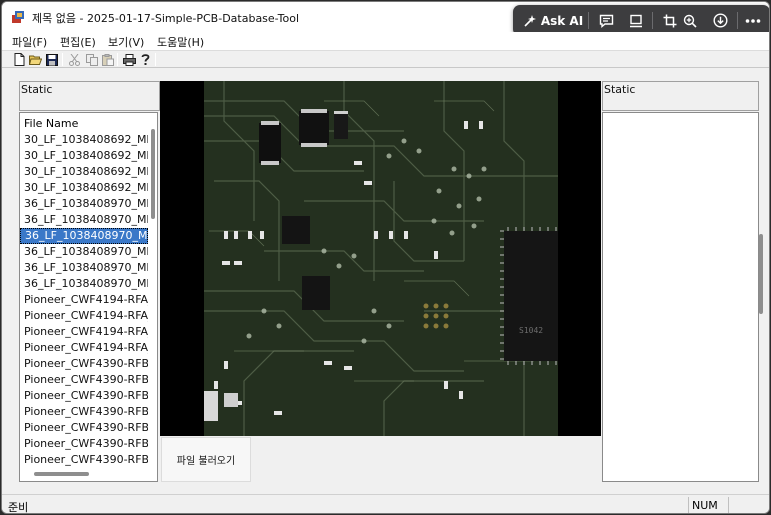  I want to click on print-icon, so click(129, 59).